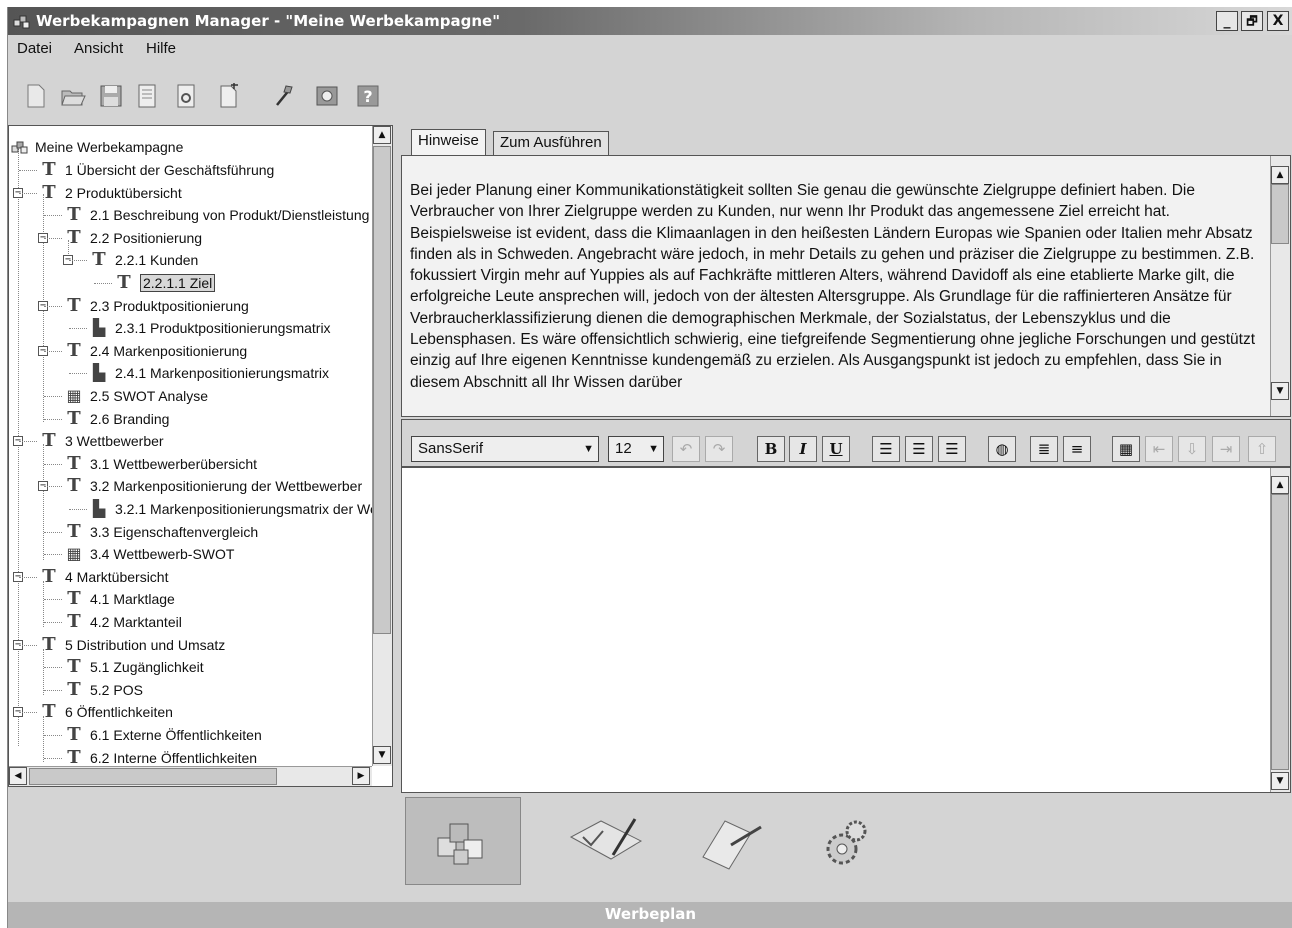 The height and width of the screenshot is (928, 1292). What do you see at coordinates (623, 448) in the screenshot?
I see `font-size-value: 12` at bounding box center [623, 448].